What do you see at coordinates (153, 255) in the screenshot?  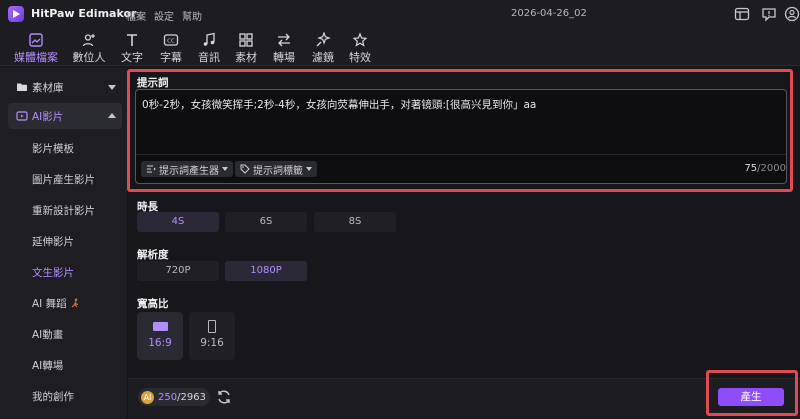 I see `resolution-label: 解析度` at bounding box center [153, 255].